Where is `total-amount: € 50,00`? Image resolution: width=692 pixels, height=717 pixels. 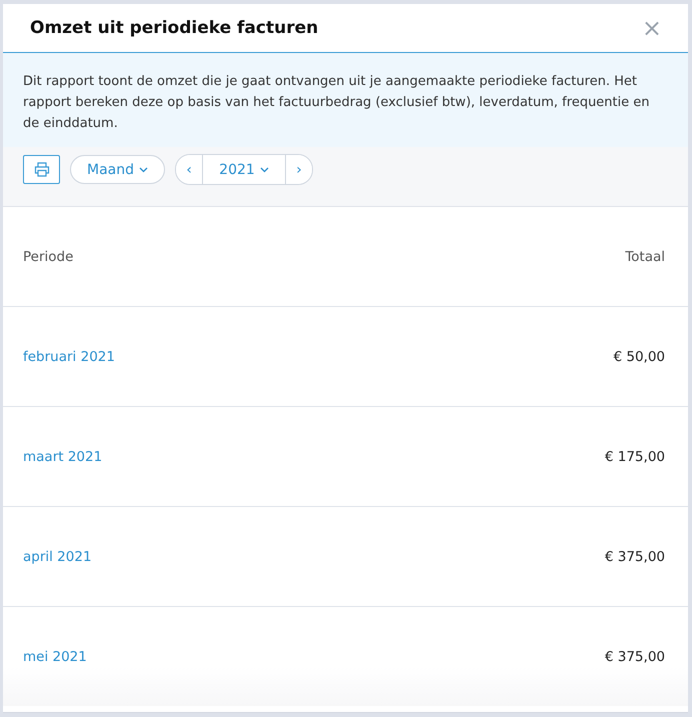
total-amount: € 50,00 is located at coordinates (639, 356).